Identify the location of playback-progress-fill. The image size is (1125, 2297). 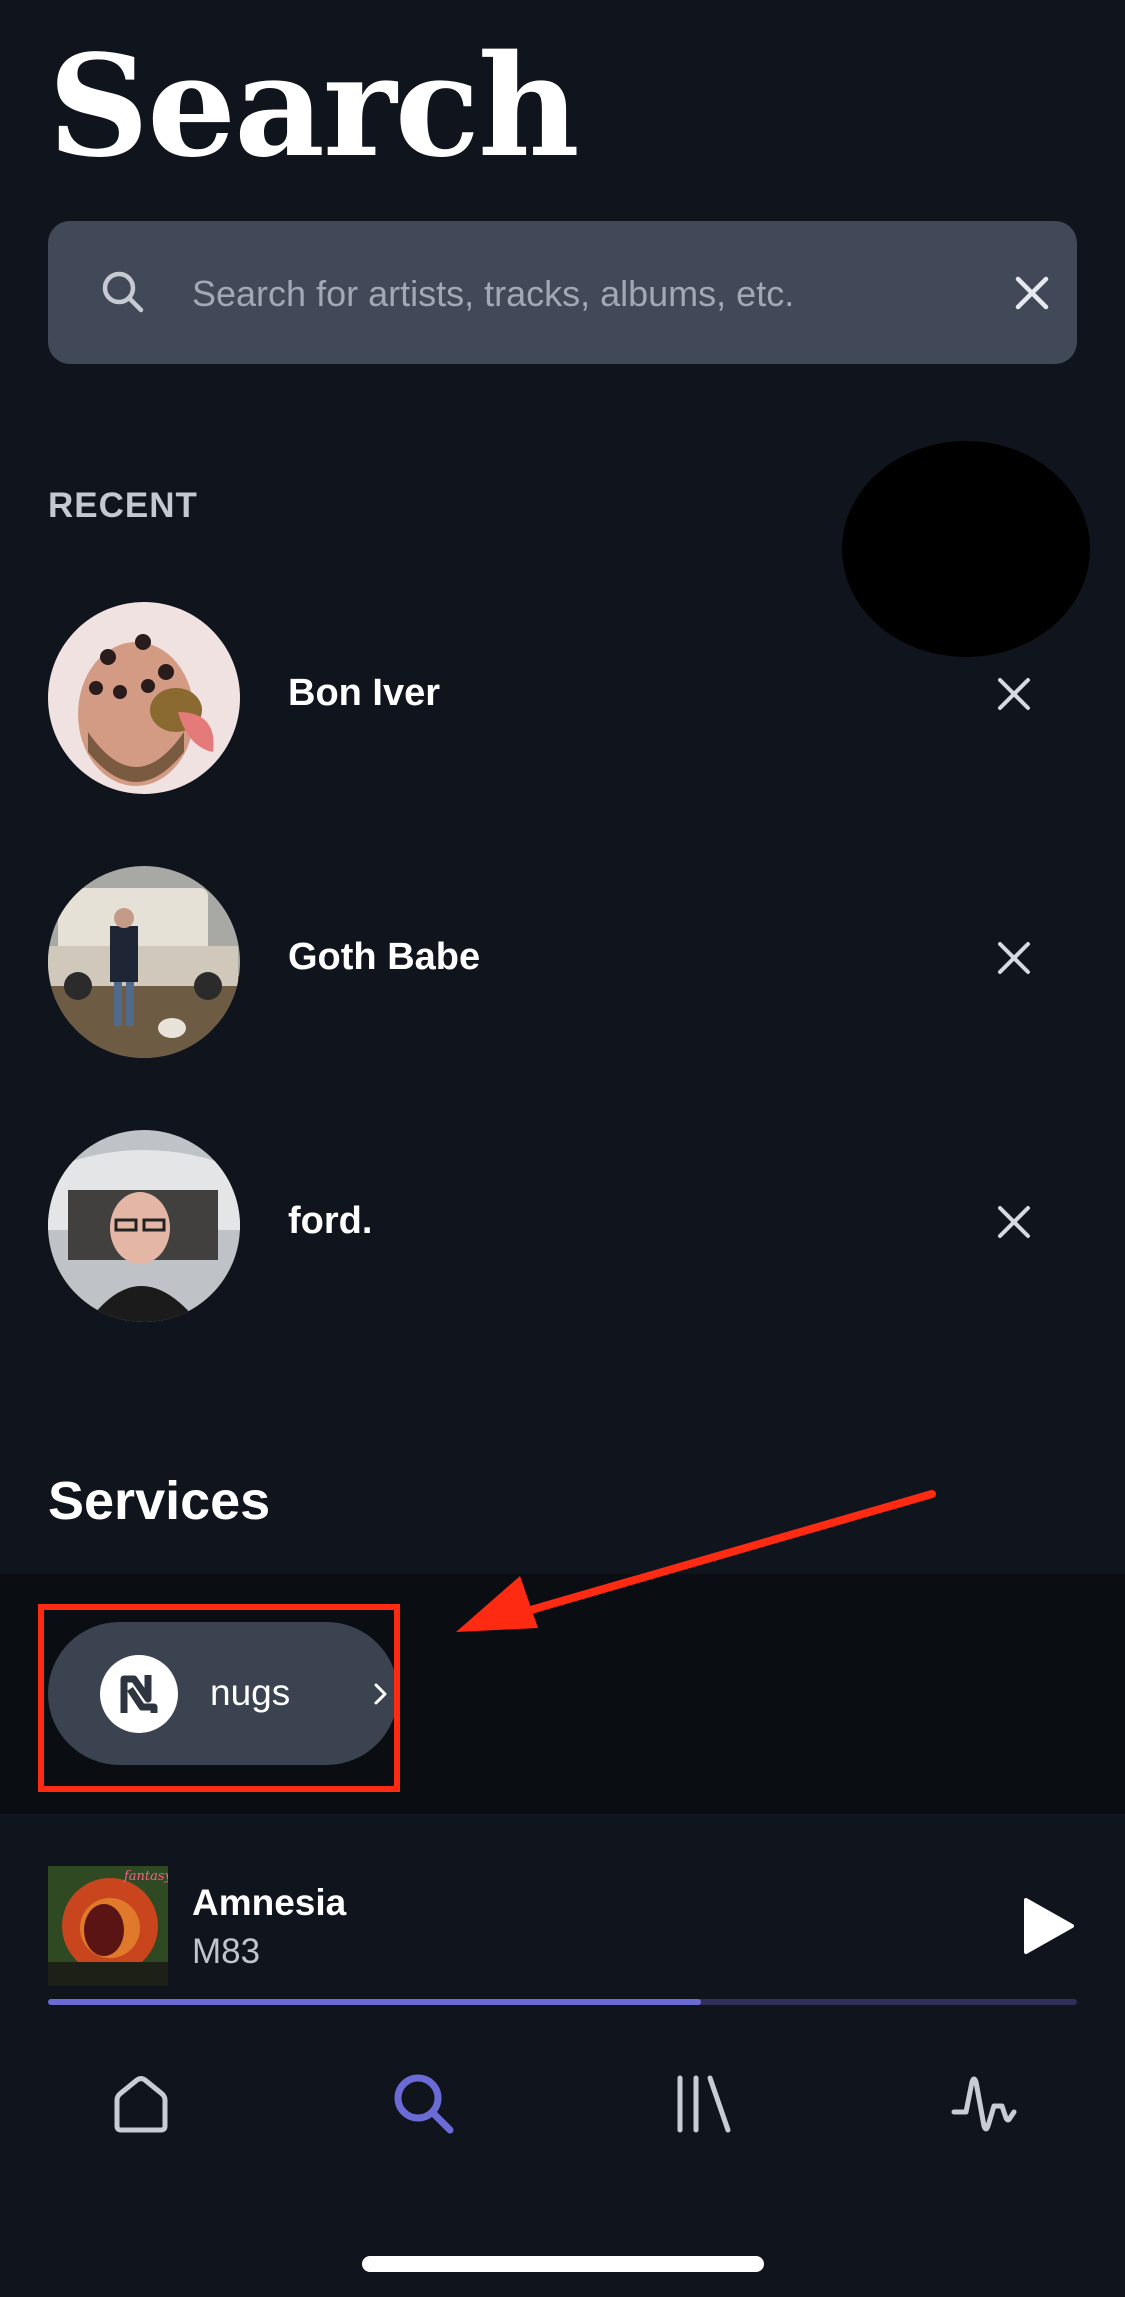
(375, 2002).